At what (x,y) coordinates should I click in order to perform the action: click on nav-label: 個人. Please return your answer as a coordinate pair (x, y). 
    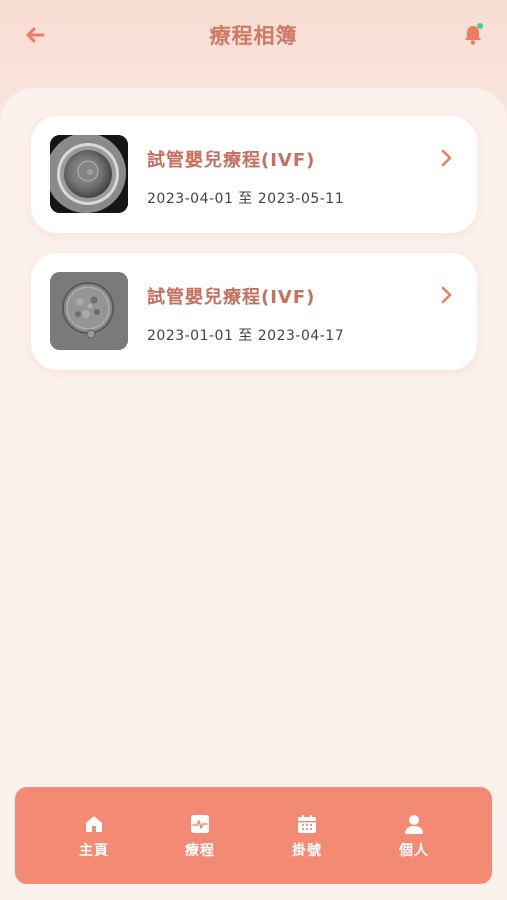
    Looking at the image, I should click on (414, 851).